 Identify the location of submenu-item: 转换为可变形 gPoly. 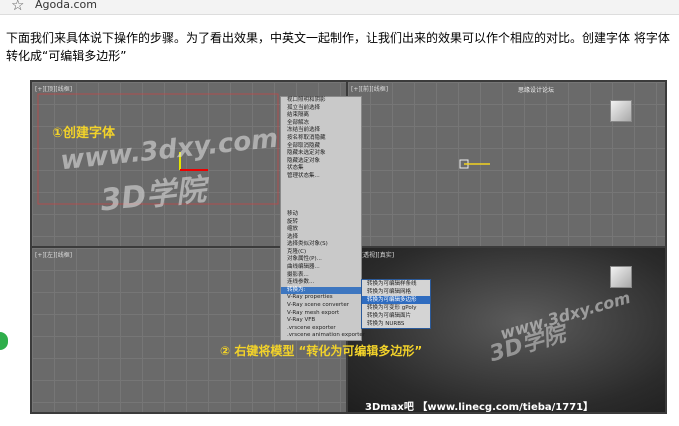
(396, 308).